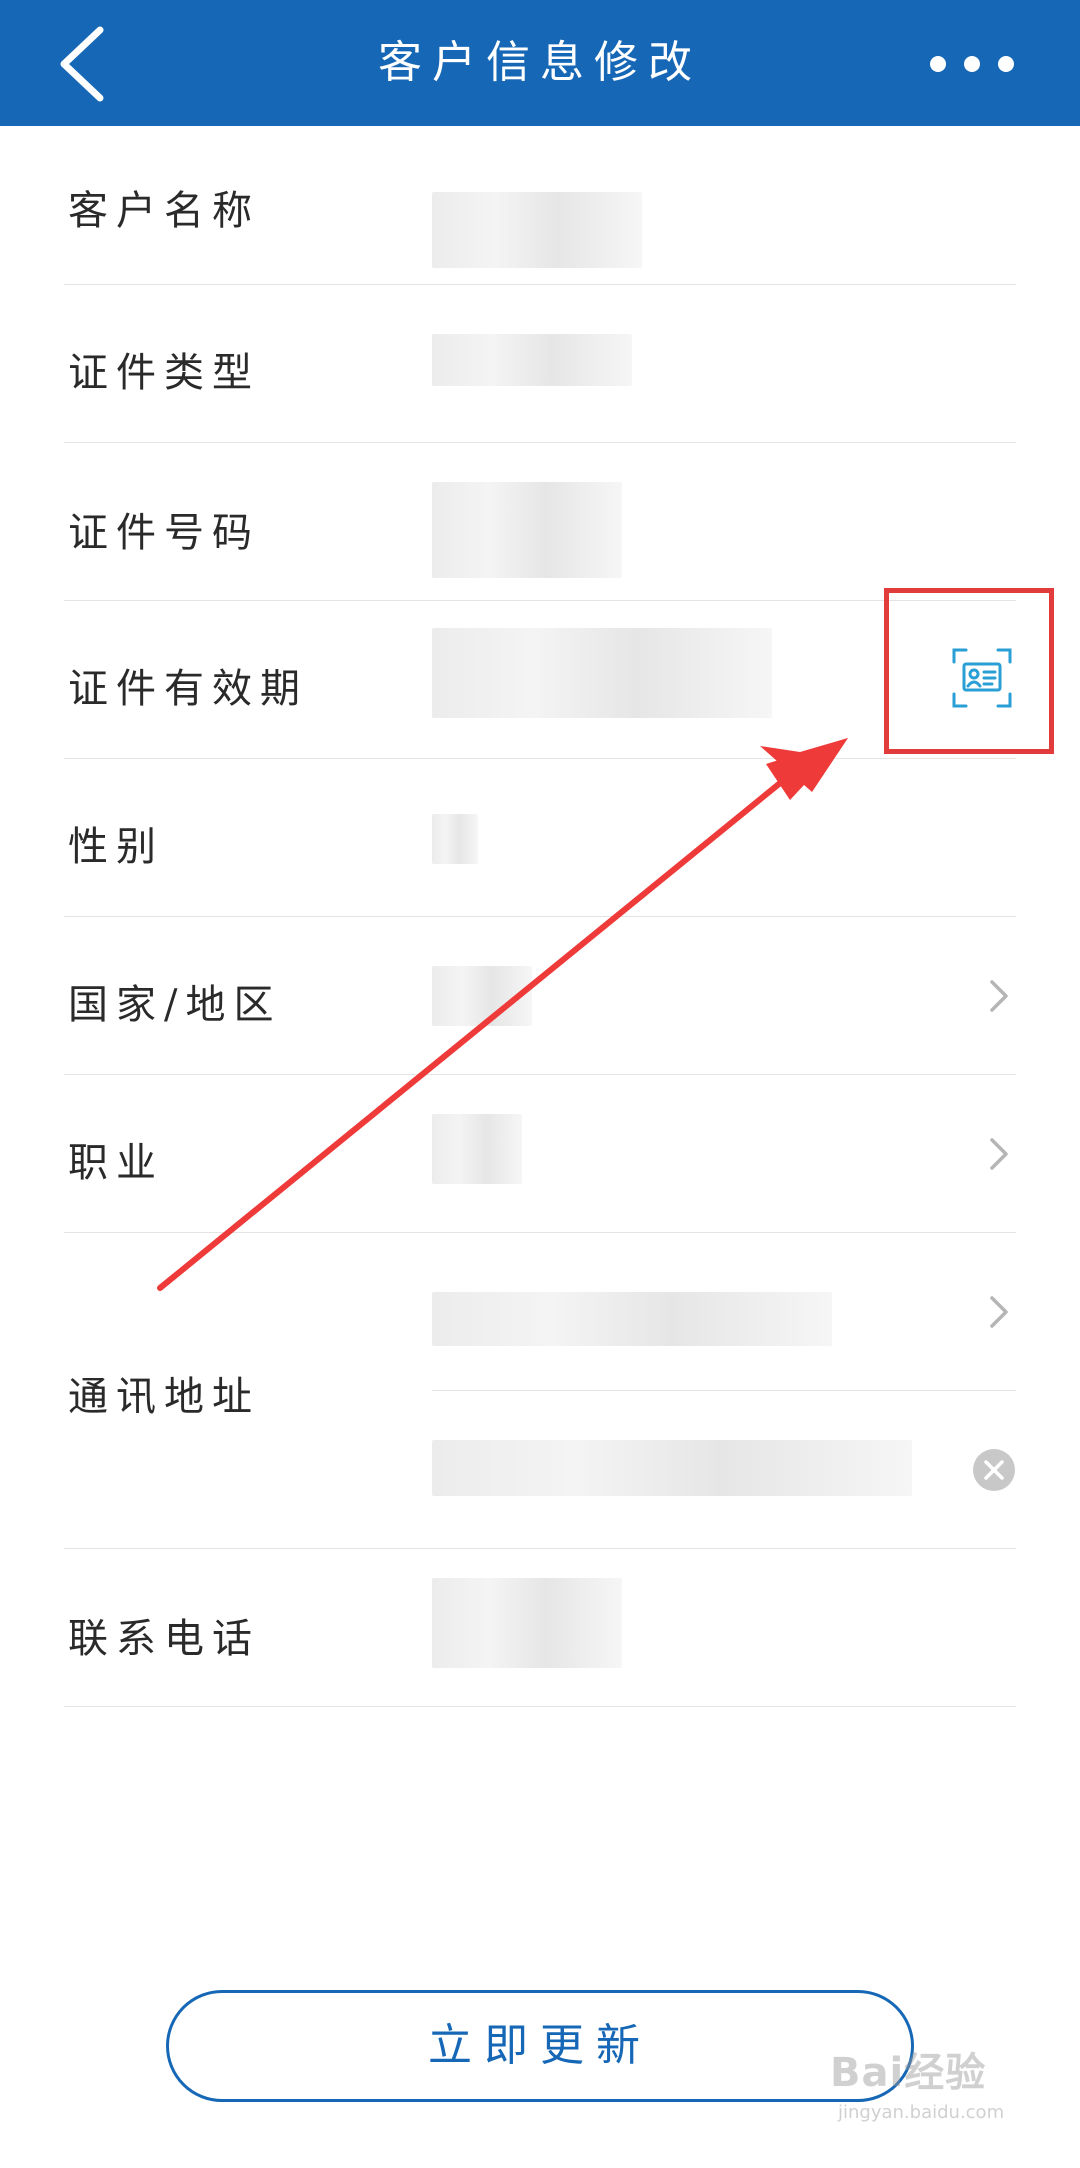  Describe the element at coordinates (540, 2046) in the screenshot. I see `update-now-button: 立即更新` at that location.